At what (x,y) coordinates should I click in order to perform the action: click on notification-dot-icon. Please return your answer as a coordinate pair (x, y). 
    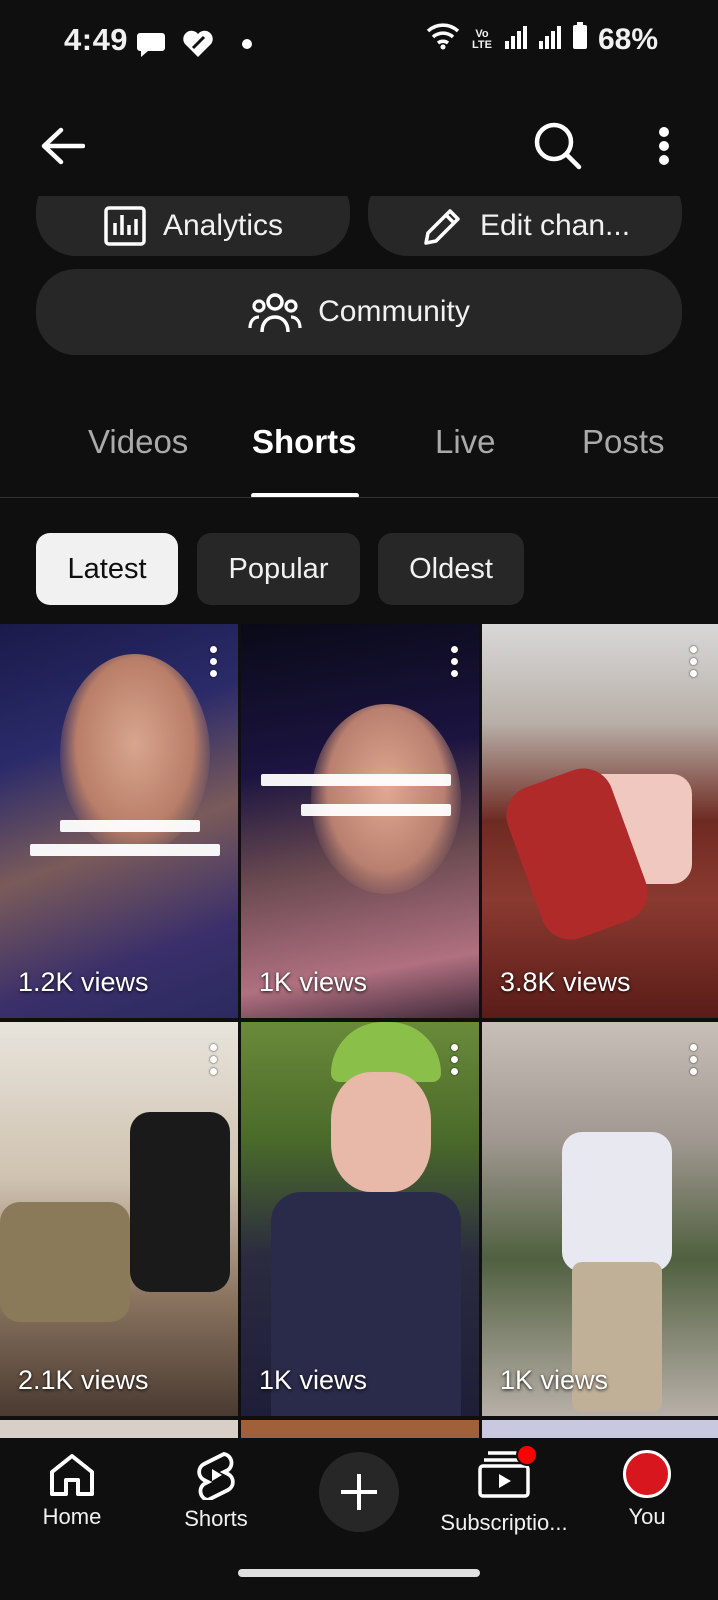
    Looking at the image, I should click on (247, 44).